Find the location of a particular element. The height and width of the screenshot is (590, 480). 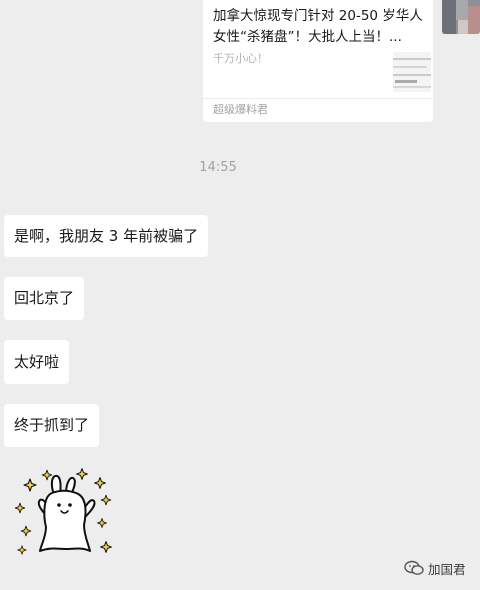

message-bubble: 回北京了 is located at coordinates (44, 298).